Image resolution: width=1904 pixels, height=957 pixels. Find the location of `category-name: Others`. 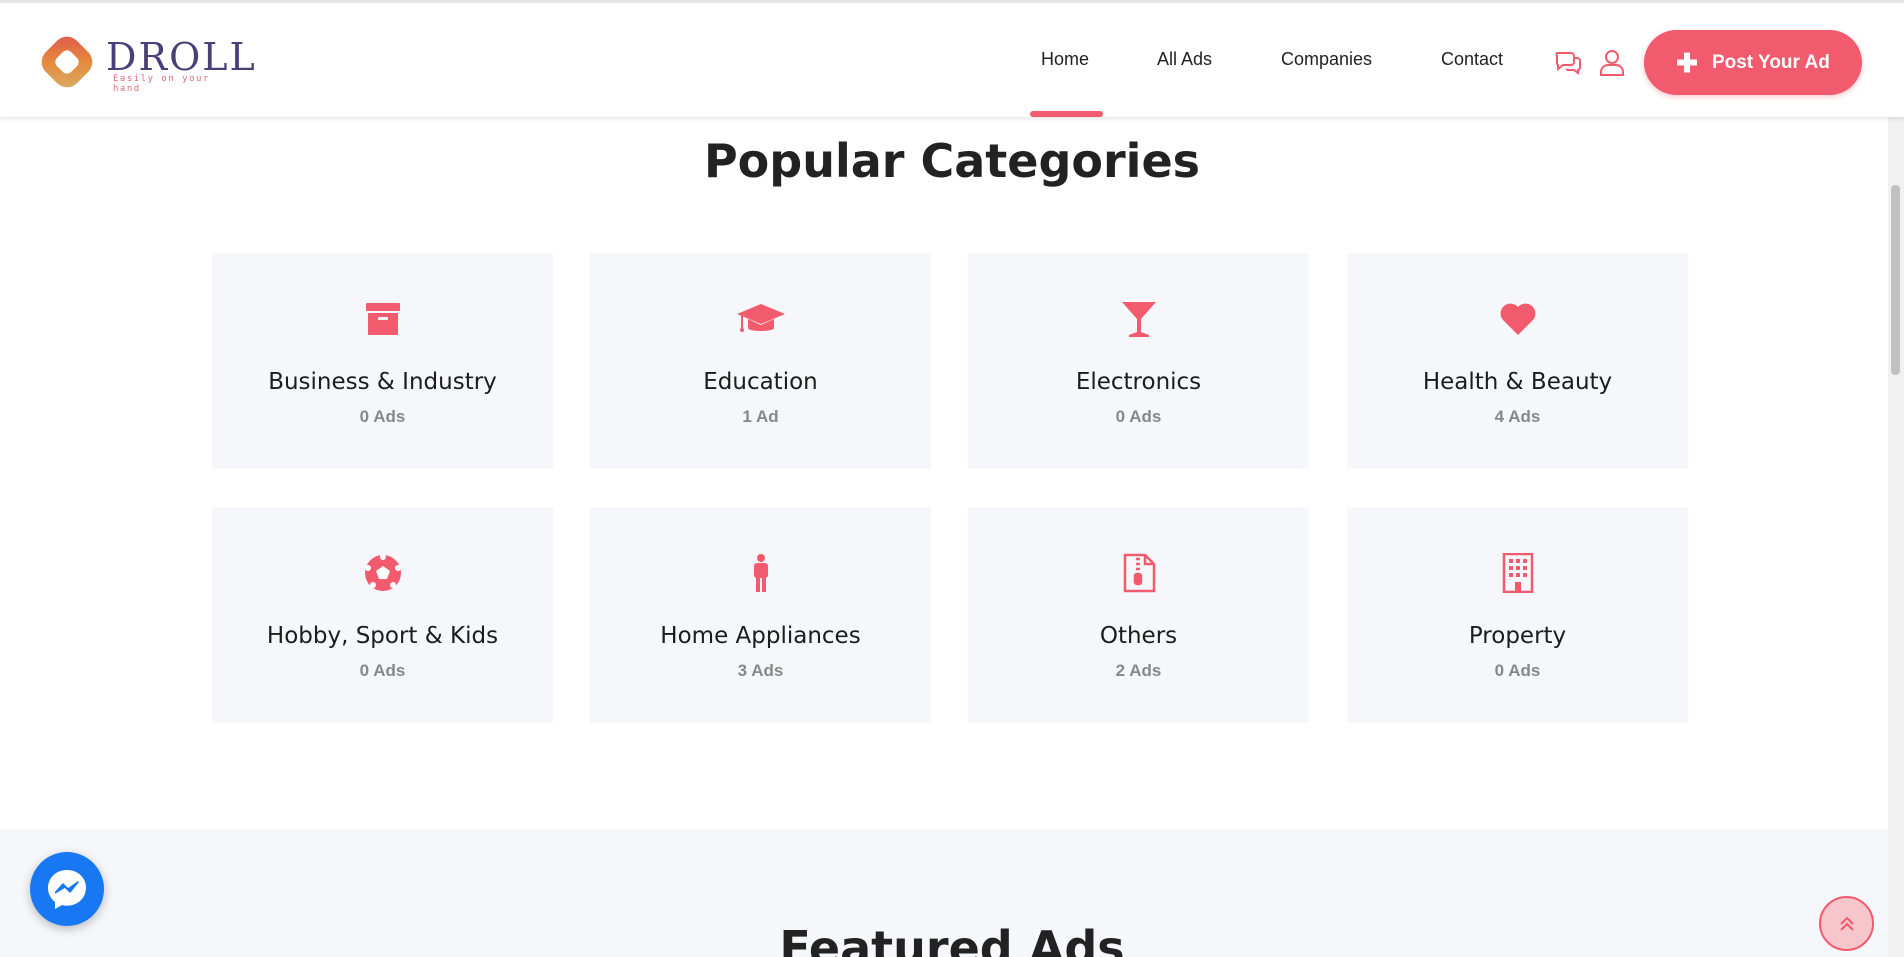

category-name: Others is located at coordinates (1138, 636).